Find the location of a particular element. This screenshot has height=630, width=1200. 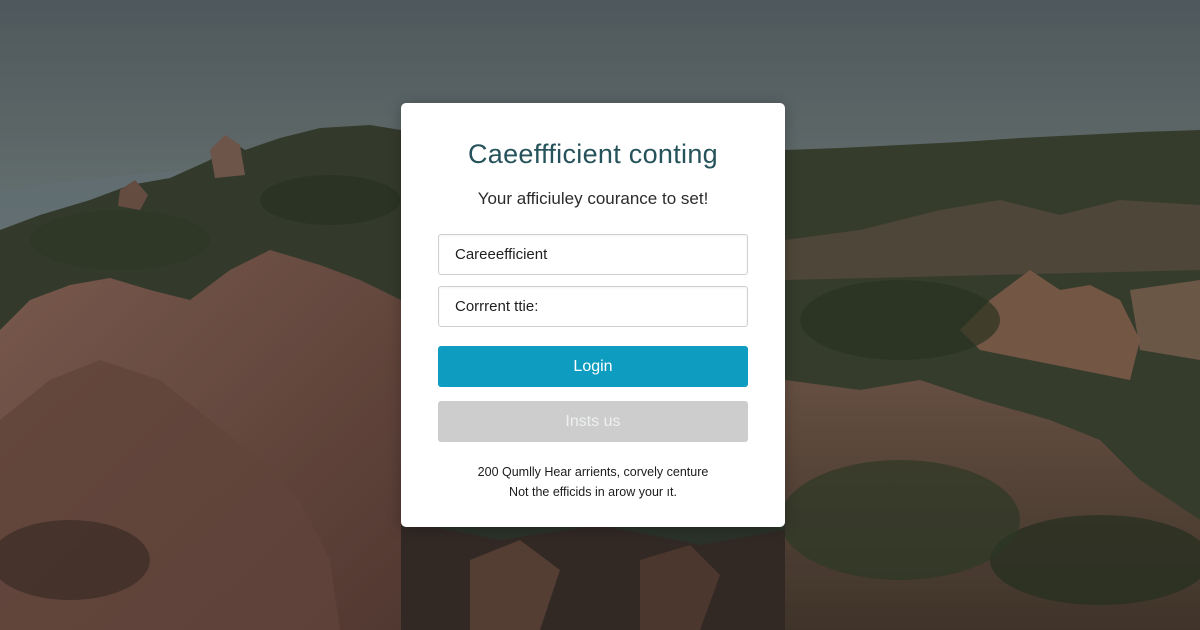

card-title: Caeeffficient conting is located at coordinates (593, 154).